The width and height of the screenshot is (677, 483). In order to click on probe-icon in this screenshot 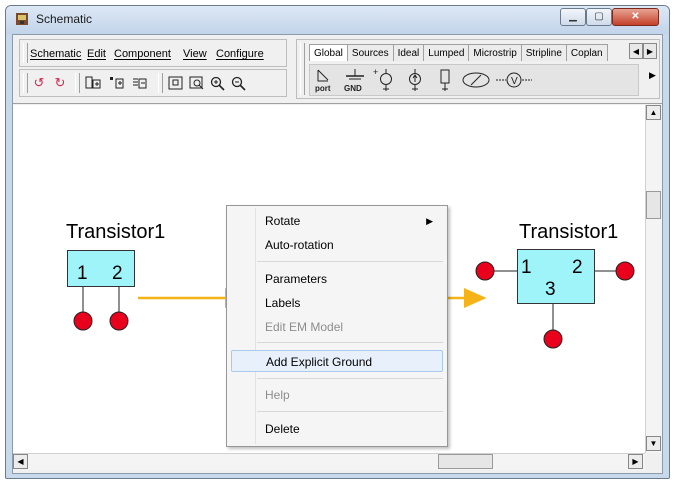, I will do `click(445, 80)`.